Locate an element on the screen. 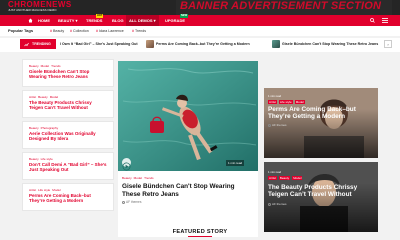 The width and height of the screenshot is (400, 240). trending-icon is located at coordinates (26, 44).